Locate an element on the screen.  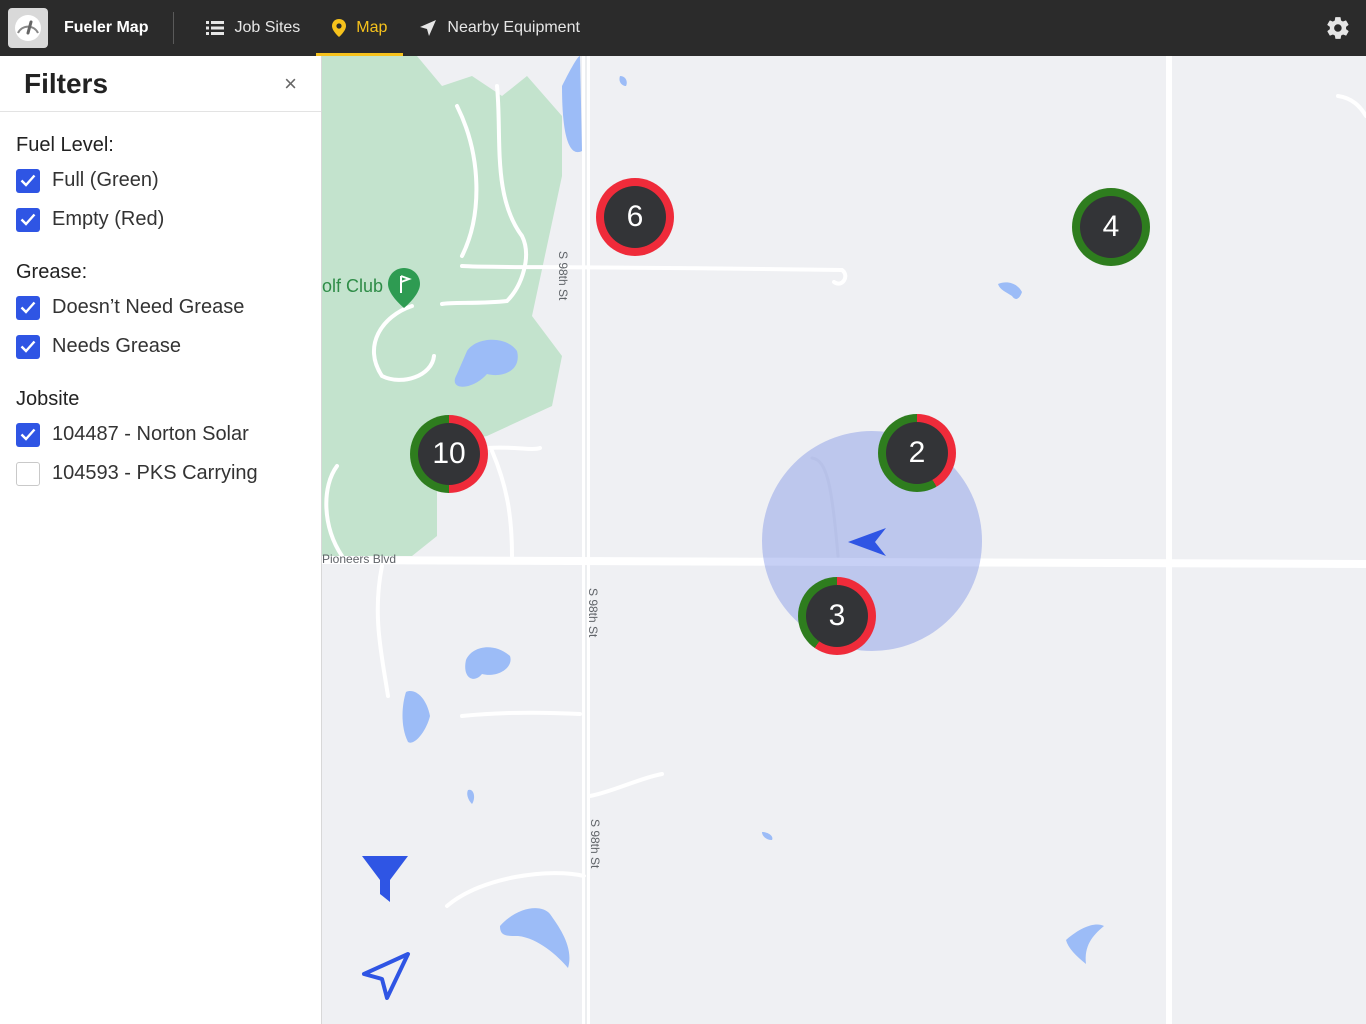
option-label: 104593 - PKS Carrying is located at coordinates (155, 473).